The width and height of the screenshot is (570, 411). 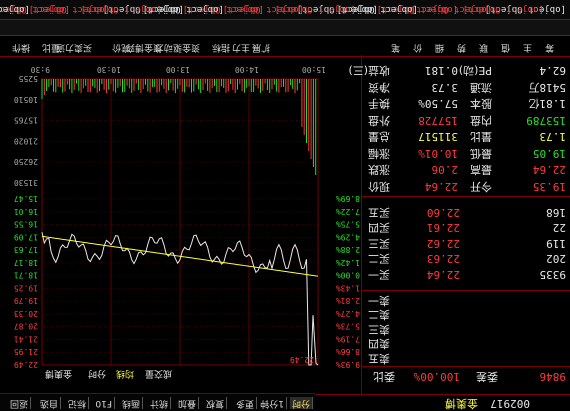 I want to click on horizontal-scrollbar, so click(x=285, y=27).